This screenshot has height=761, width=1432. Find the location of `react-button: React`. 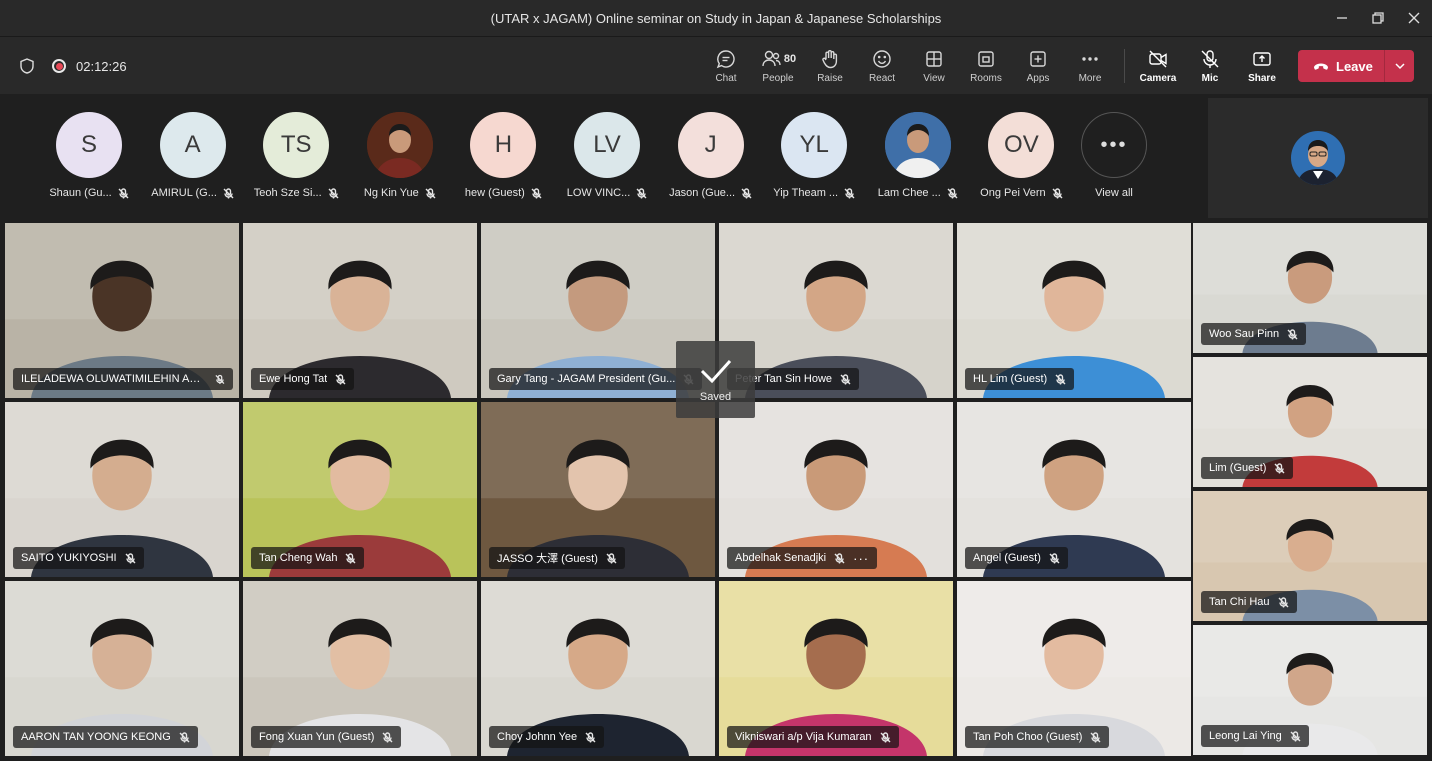

react-button: React is located at coordinates (882, 66).